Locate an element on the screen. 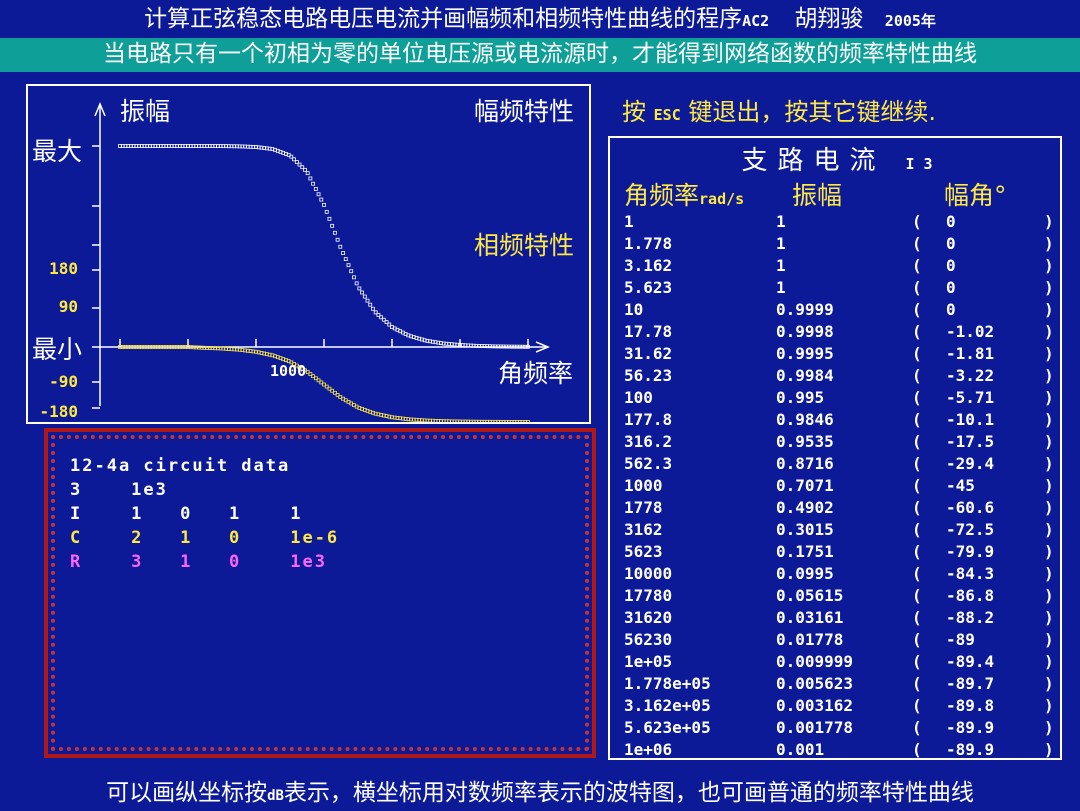  table-heading-id: I 3 is located at coordinates (919, 164).